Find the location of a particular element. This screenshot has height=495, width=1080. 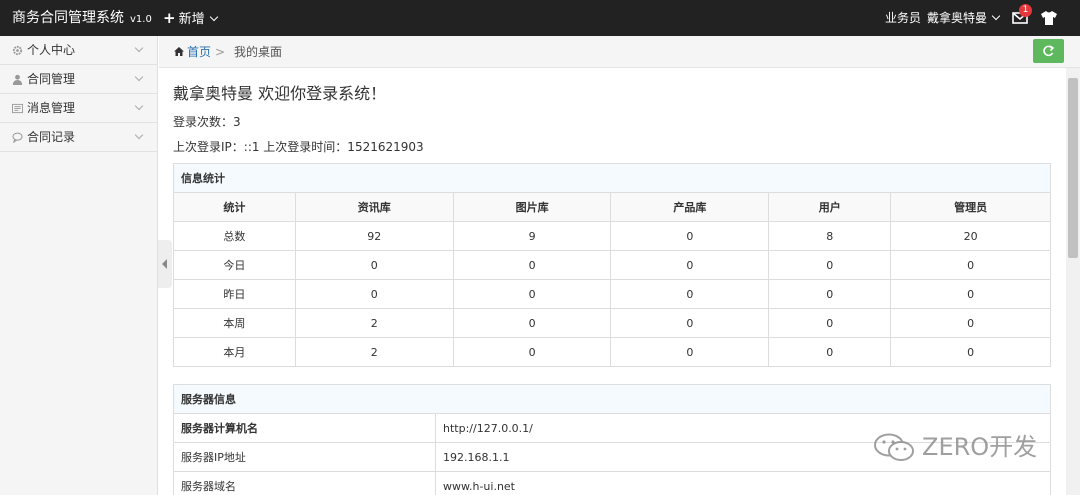

watermark-text: ZERO开发 is located at coordinates (980, 447).